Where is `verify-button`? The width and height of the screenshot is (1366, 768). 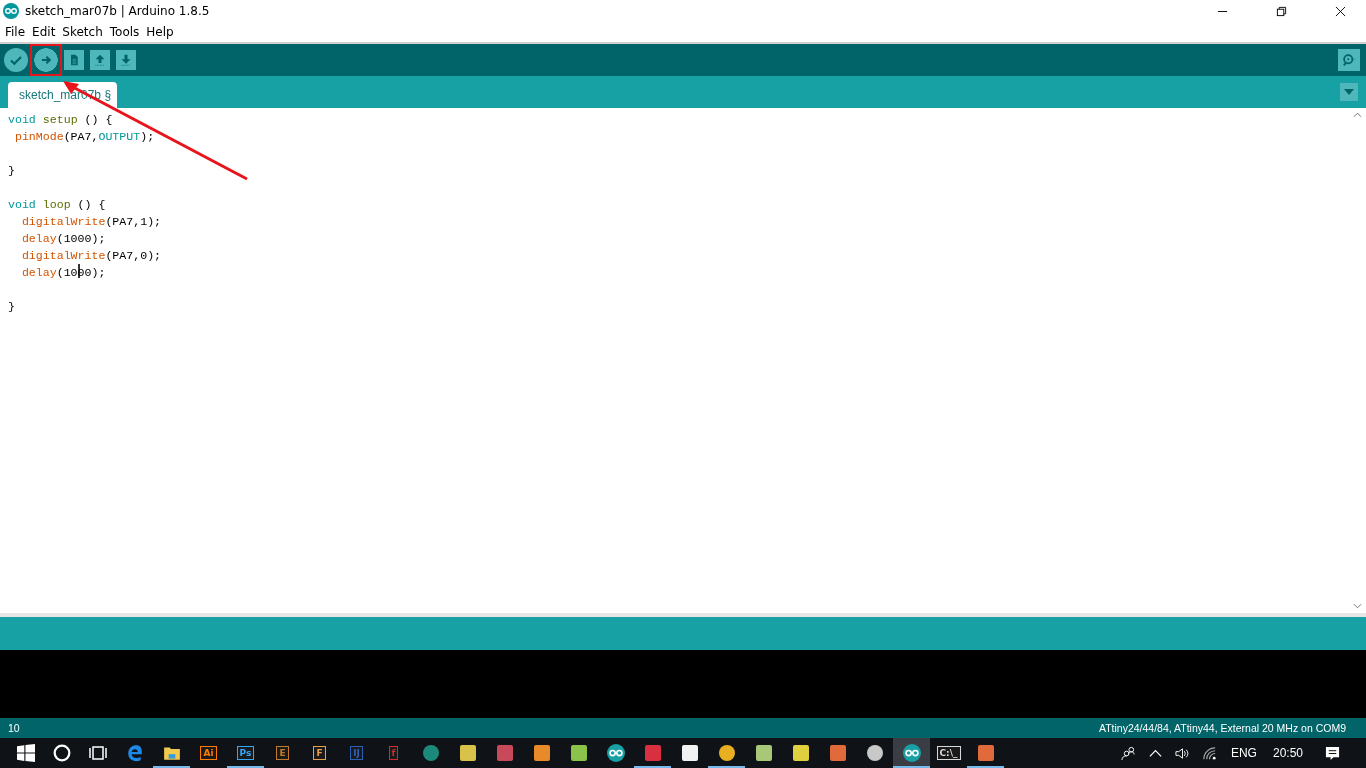 verify-button is located at coordinates (16, 60).